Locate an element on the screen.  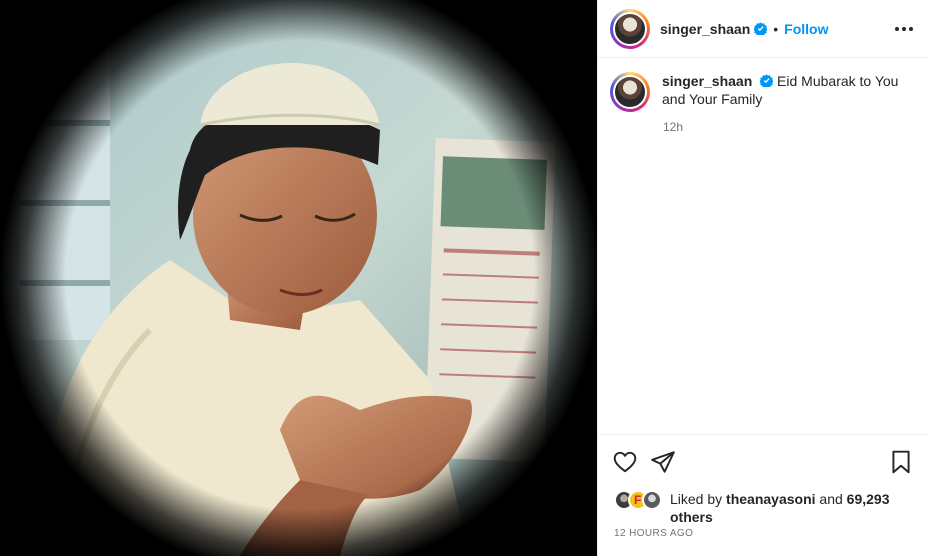
action-bar is located at coordinates (763, 462).